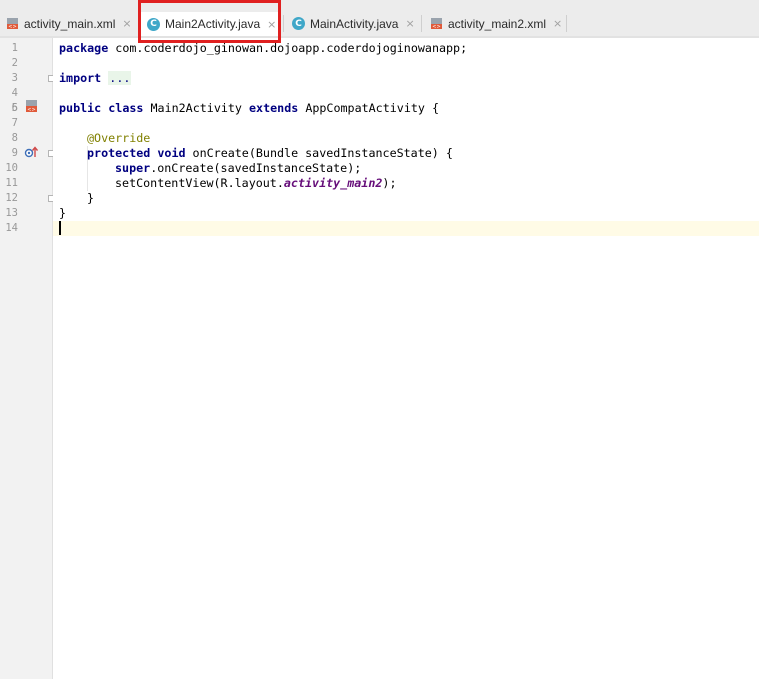 Image resolution: width=759 pixels, height=679 pixels. What do you see at coordinates (11, 228) in the screenshot?
I see `line-number: 14` at bounding box center [11, 228].